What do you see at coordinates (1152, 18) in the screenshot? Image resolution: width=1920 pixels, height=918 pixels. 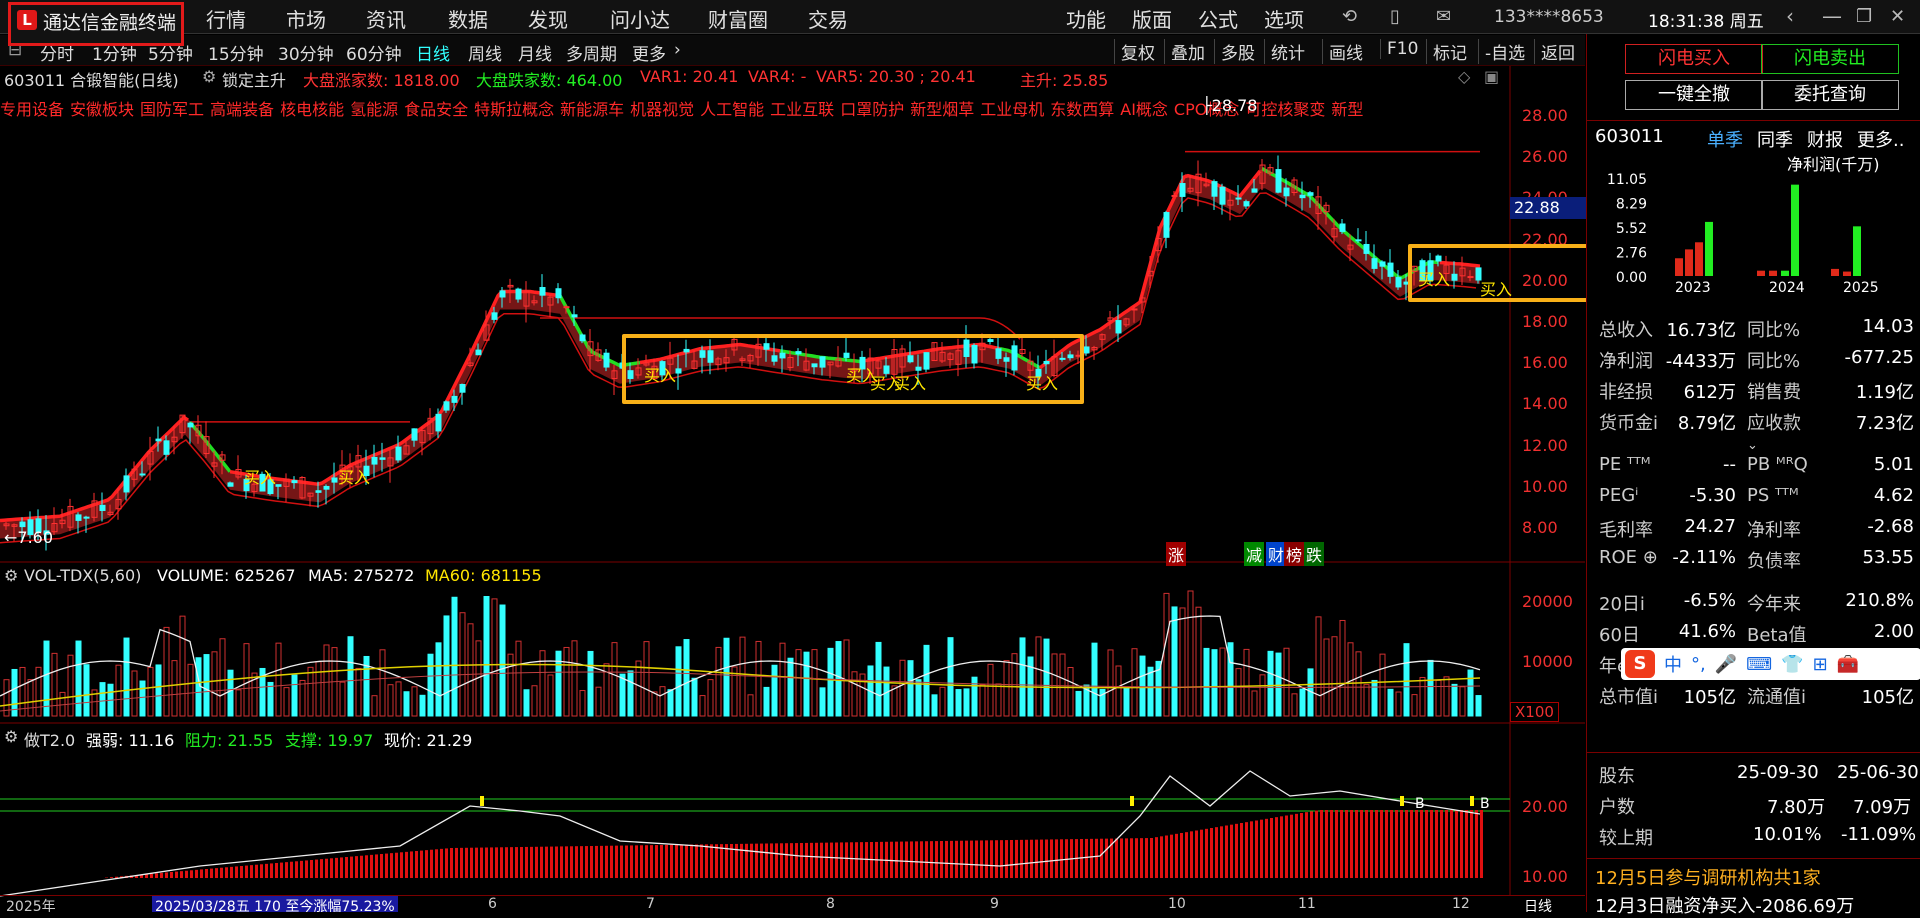 I see `menu-layout: 版面` at bounding box center [1152, 18].